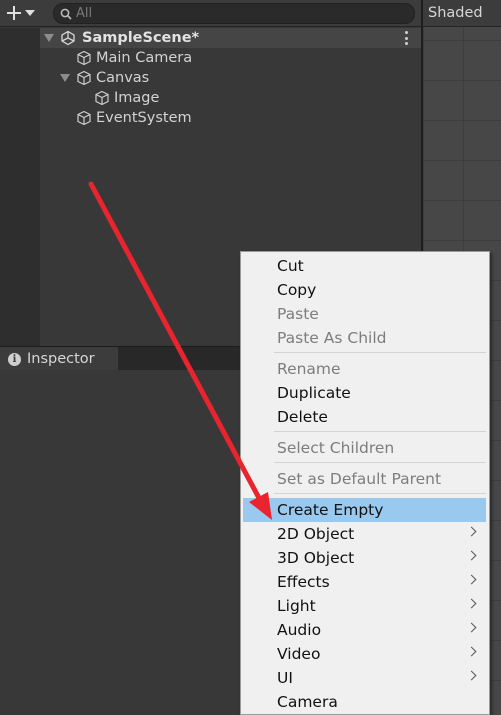 This screenshot has height=715, width=501. I want to click on menu-item-ui: UI, so click(365, 678).